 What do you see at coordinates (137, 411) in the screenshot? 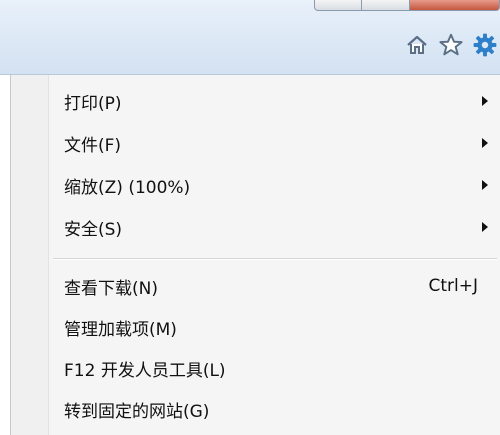
I see `menu-item-label: 转到固定的网站(G)` at bounding box center [137, 411].